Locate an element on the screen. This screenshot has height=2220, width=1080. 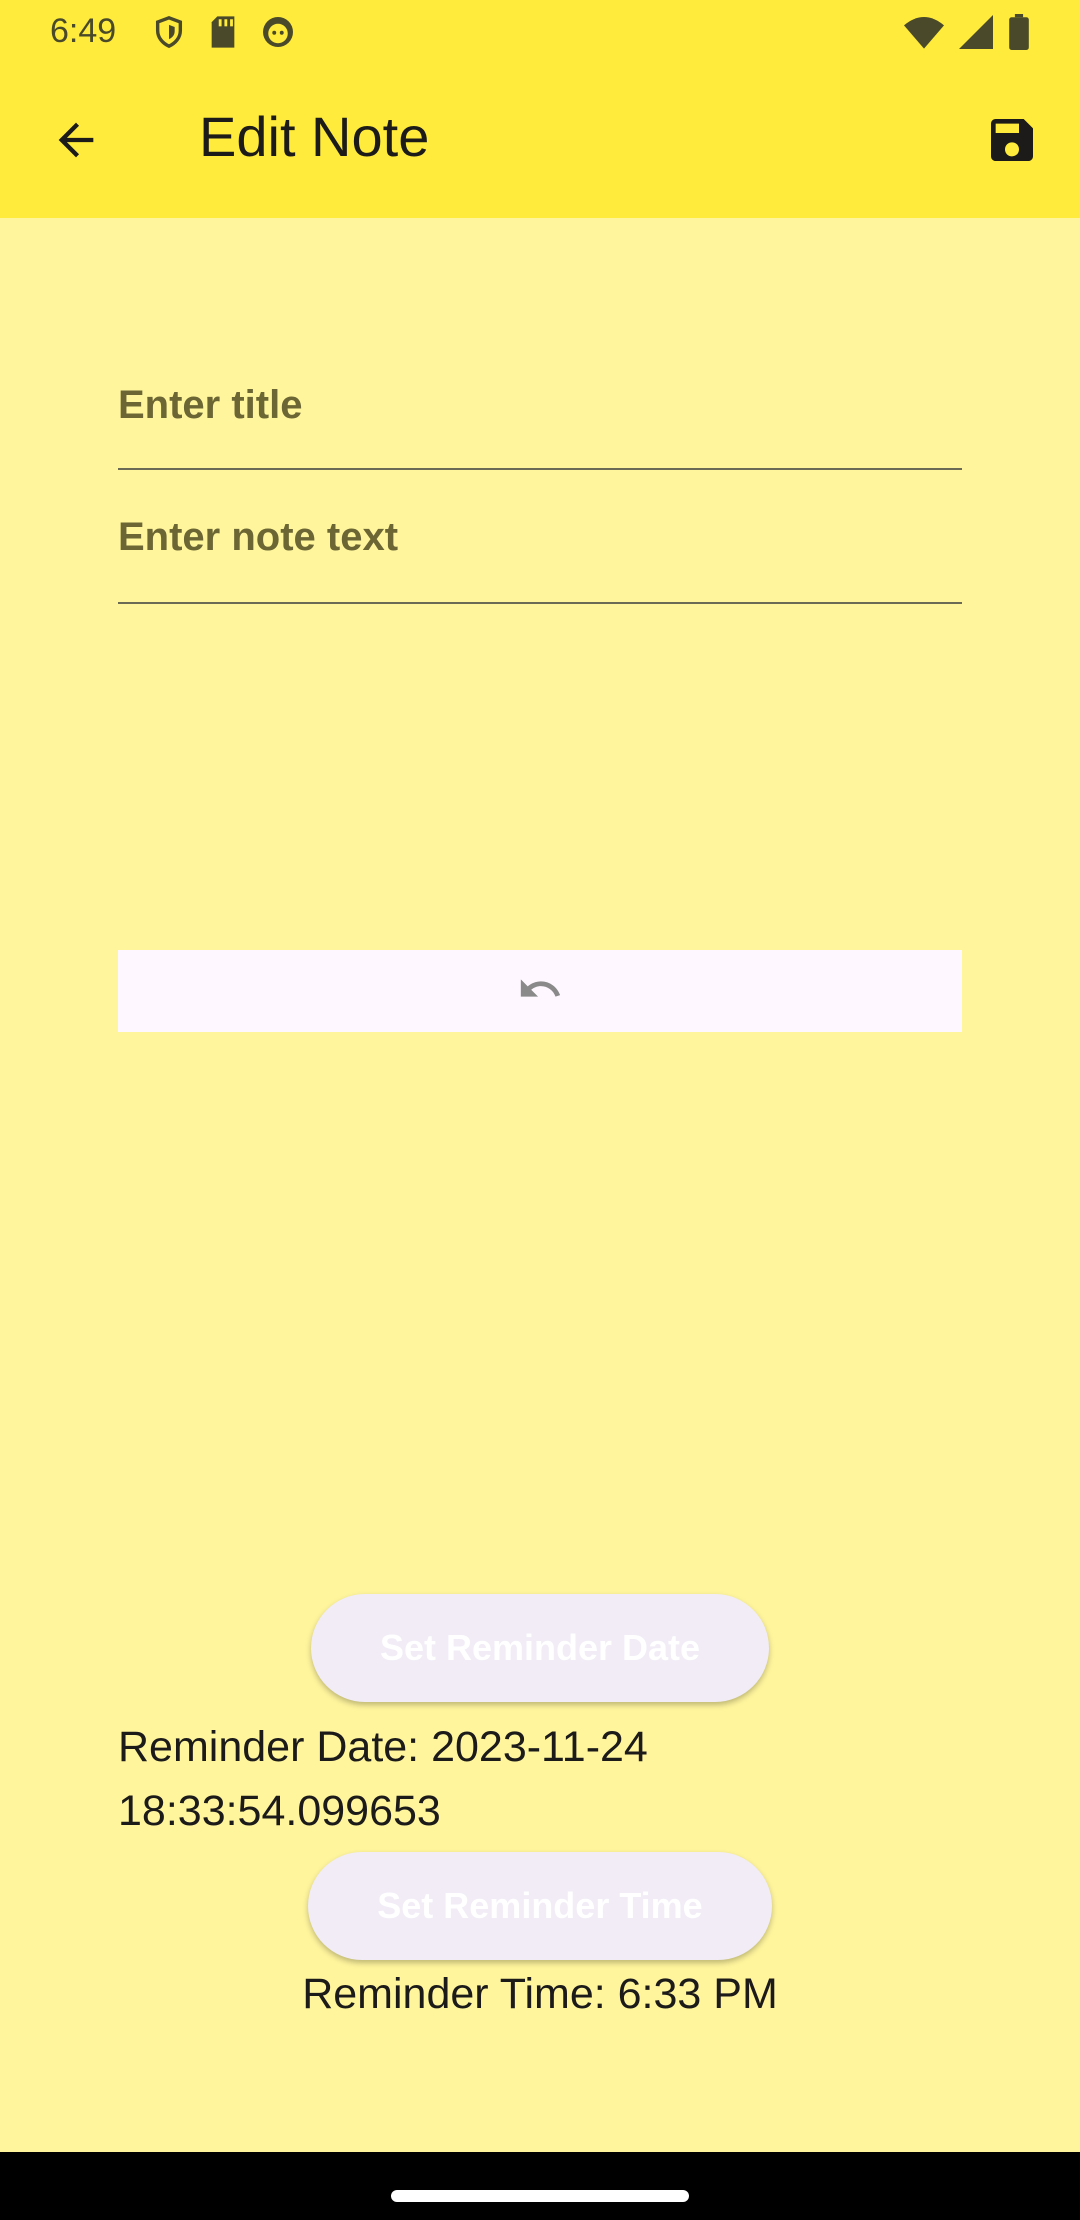
note-field is located at coordinates (540, 558).